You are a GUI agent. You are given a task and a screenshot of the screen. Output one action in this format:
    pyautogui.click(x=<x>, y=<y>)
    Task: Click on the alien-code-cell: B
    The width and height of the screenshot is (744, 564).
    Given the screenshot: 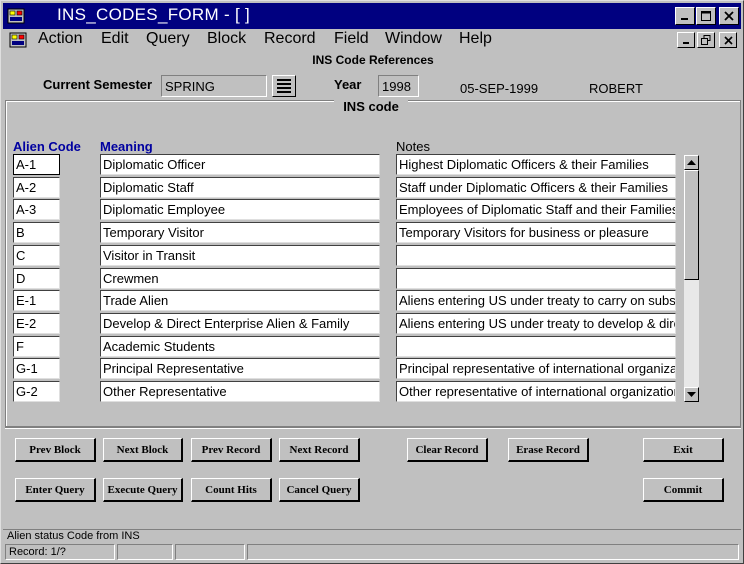 What is the action you would take?
    pyautogui.click(x=36, y=232)
    